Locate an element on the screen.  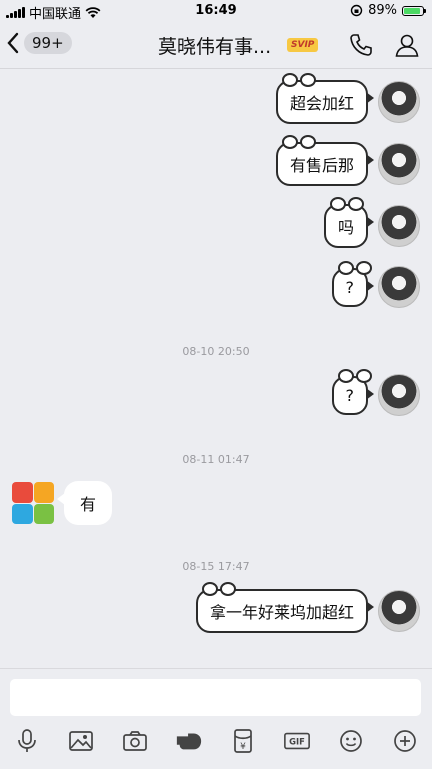
status-bar: 中国联通 16:49 89% is located at coordinates (216, 11).